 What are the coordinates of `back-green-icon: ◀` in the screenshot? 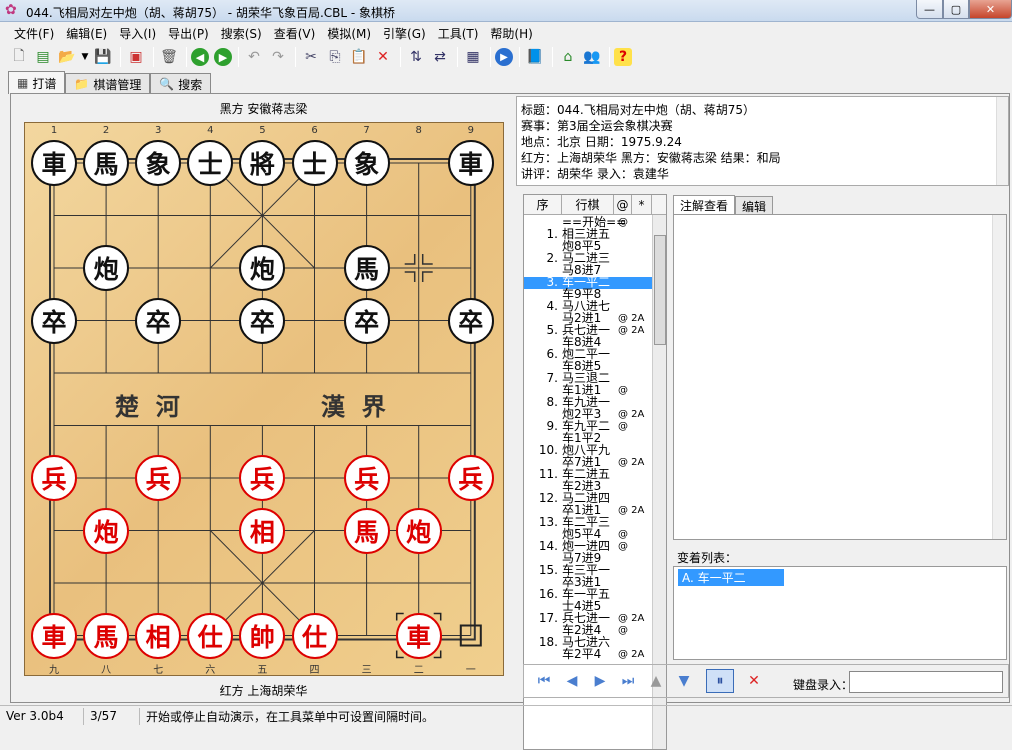 It's located at (200, 57).